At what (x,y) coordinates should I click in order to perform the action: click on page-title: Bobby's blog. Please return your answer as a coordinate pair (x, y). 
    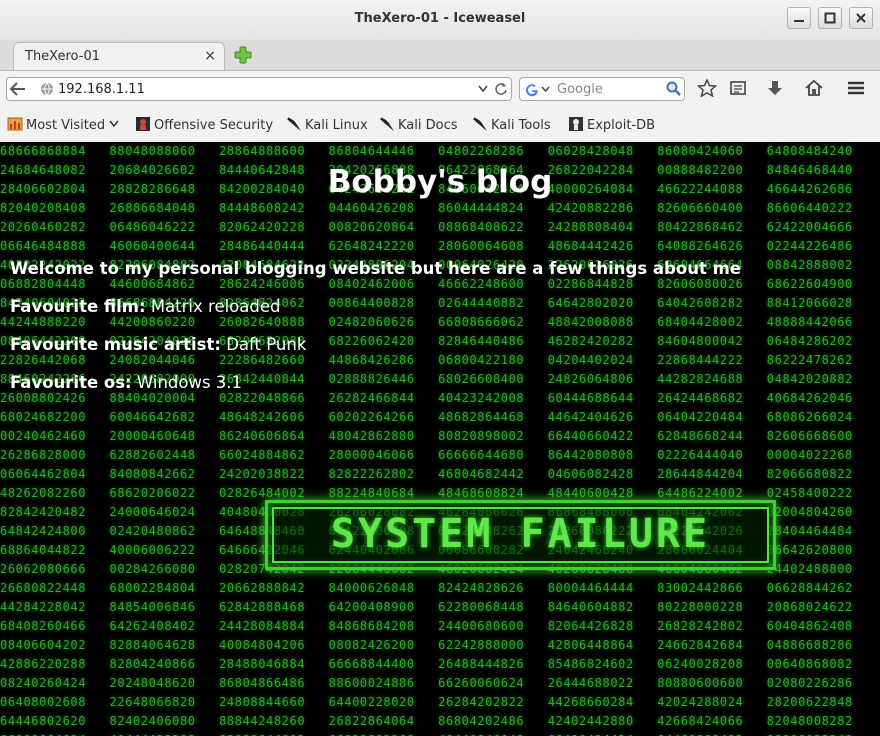
    Looking at the image, I should click on (440, 182).